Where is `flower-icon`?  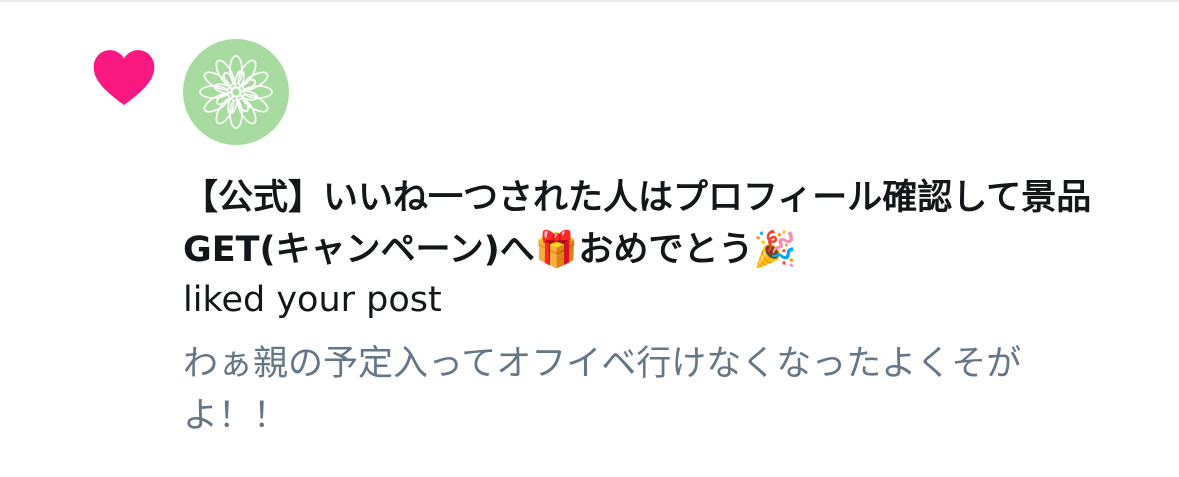 flower-icon is located at coordinates (236, 92).